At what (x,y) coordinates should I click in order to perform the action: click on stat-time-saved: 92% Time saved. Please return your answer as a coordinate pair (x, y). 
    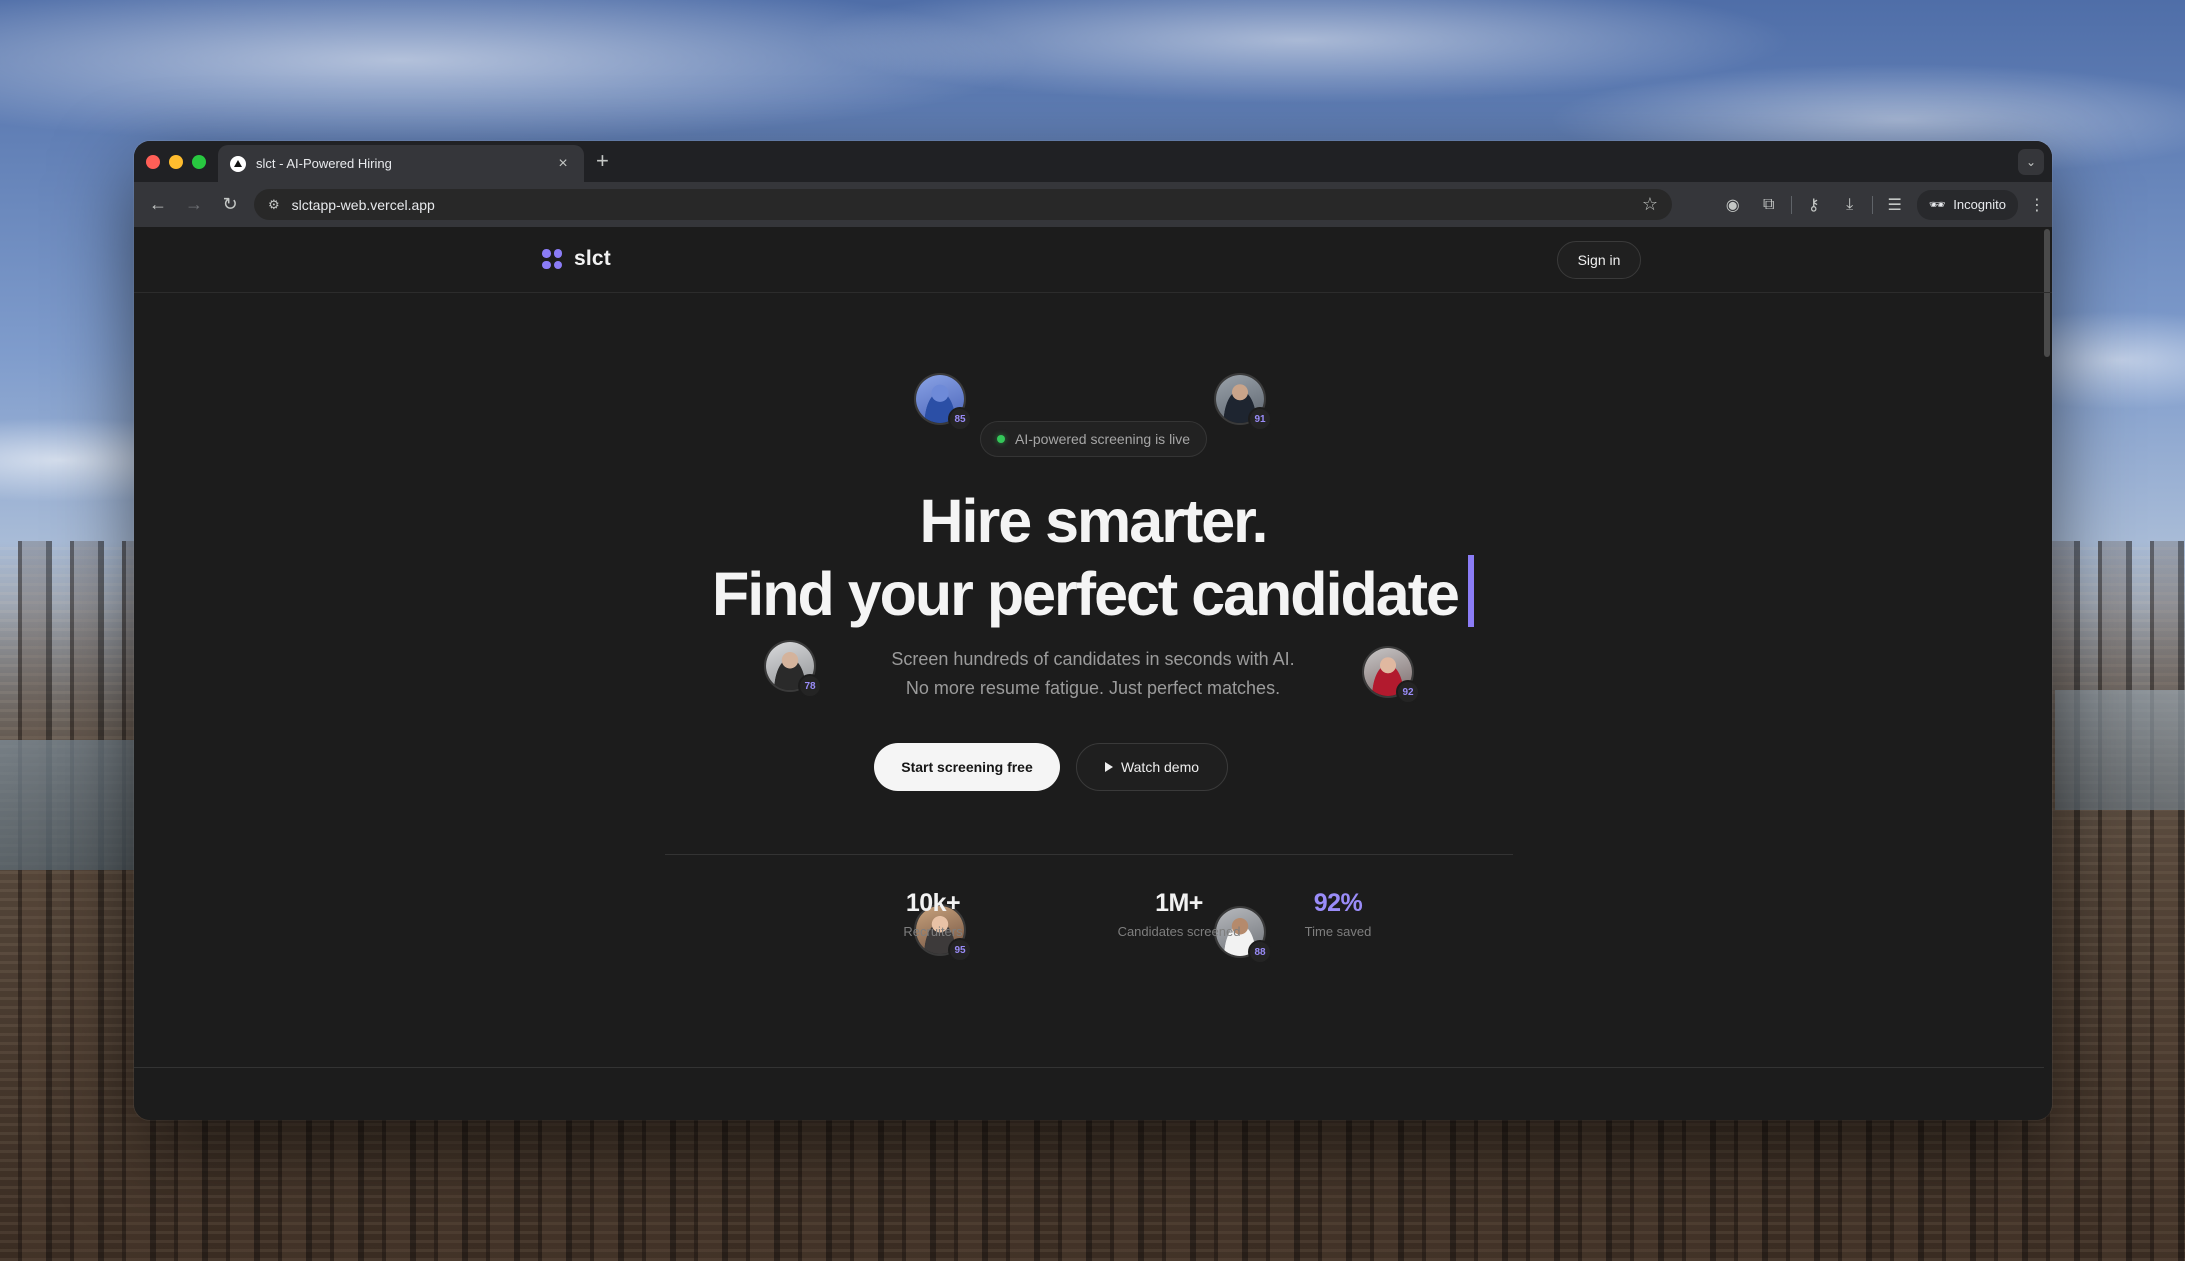
    Looking at the image, I should click on (1338, 914).